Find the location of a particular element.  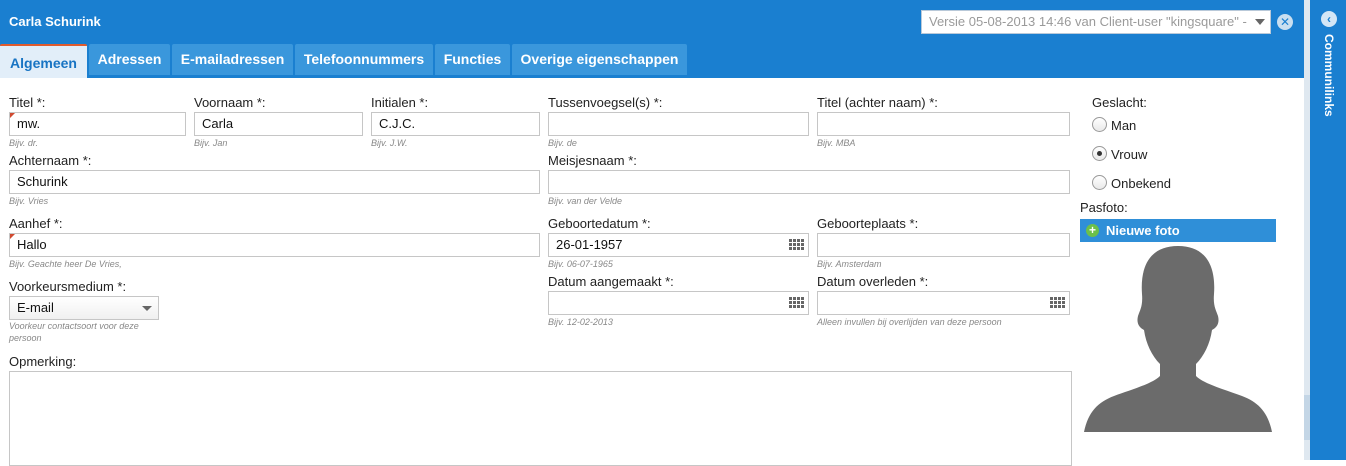

nieuwe-foto-button: + Nieuwe foto is located at coordinates (1178, 230).